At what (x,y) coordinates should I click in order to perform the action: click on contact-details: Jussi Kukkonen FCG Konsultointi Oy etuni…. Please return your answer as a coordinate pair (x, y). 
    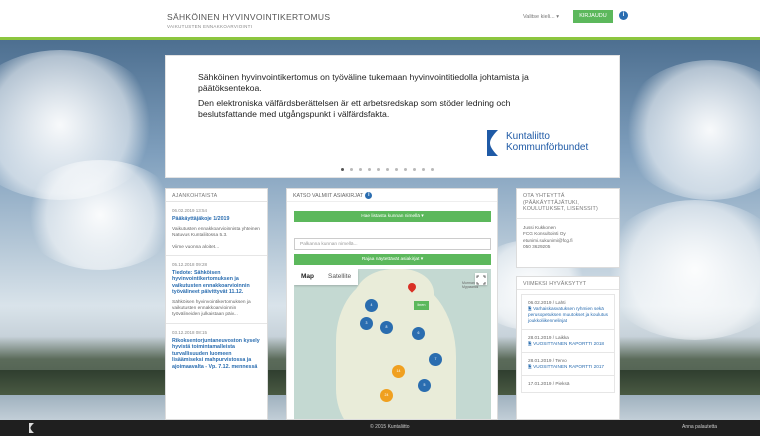
    Looking at the image, I should click on (568, 237).